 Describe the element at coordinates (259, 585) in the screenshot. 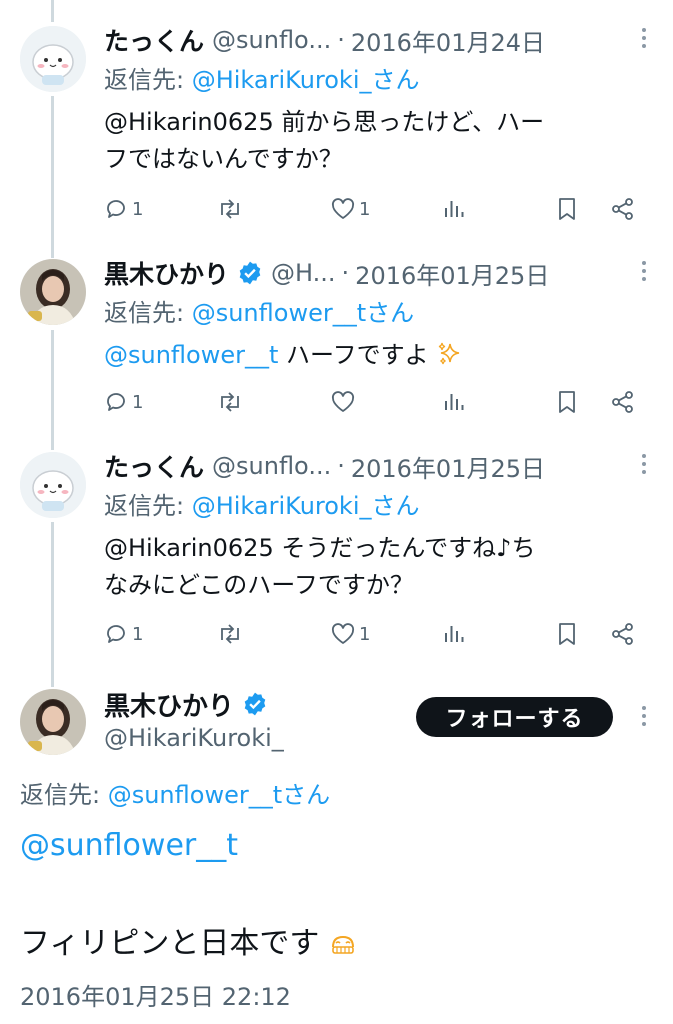

I see `tweet-text-line: なみにどこのハーフですか？` at that location.